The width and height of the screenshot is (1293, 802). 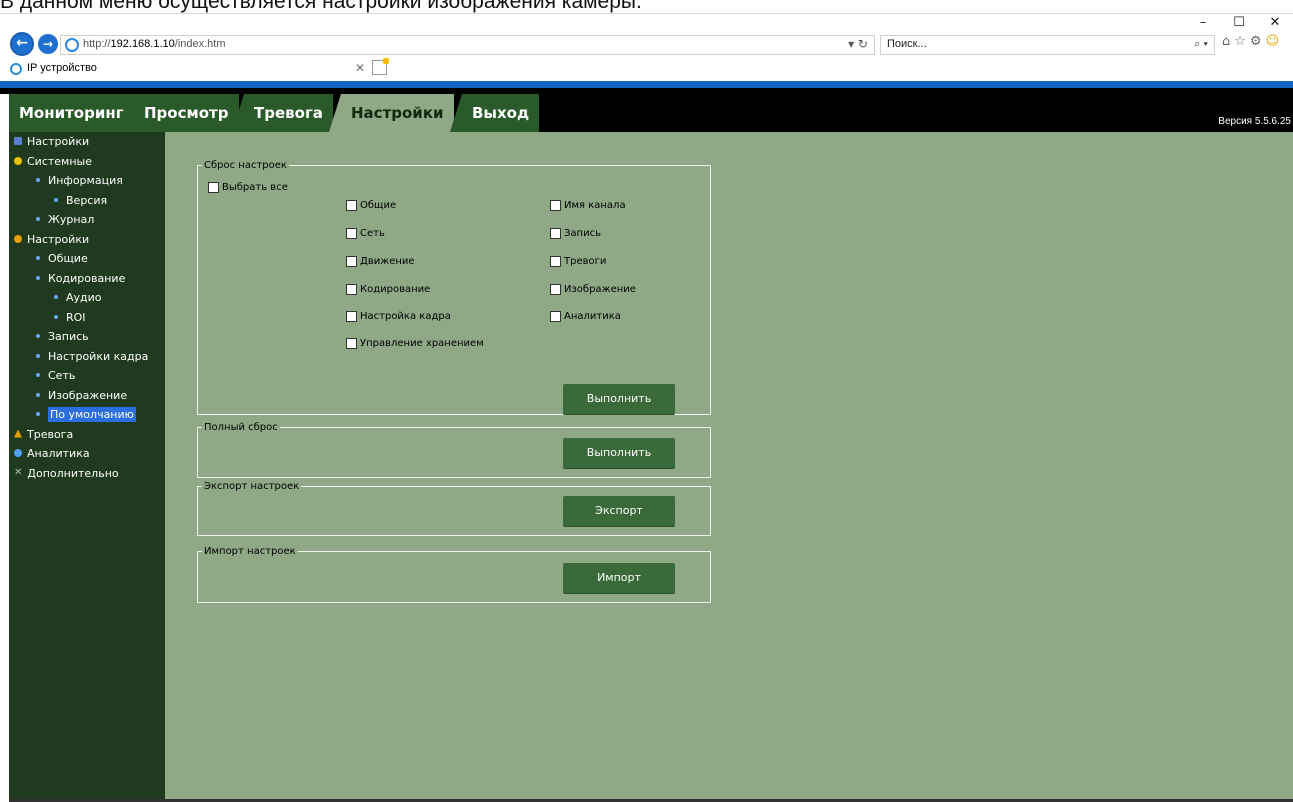 What do you see at coordinates (282, 113) in the screenshot?
I see `menu-alarm: Тревога` at bounding box center [282, 113].